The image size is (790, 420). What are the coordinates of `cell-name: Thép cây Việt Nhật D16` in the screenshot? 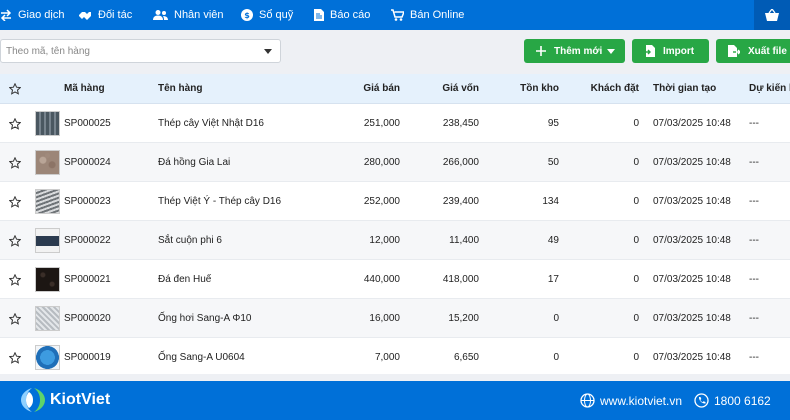 It's located at (211, 123).